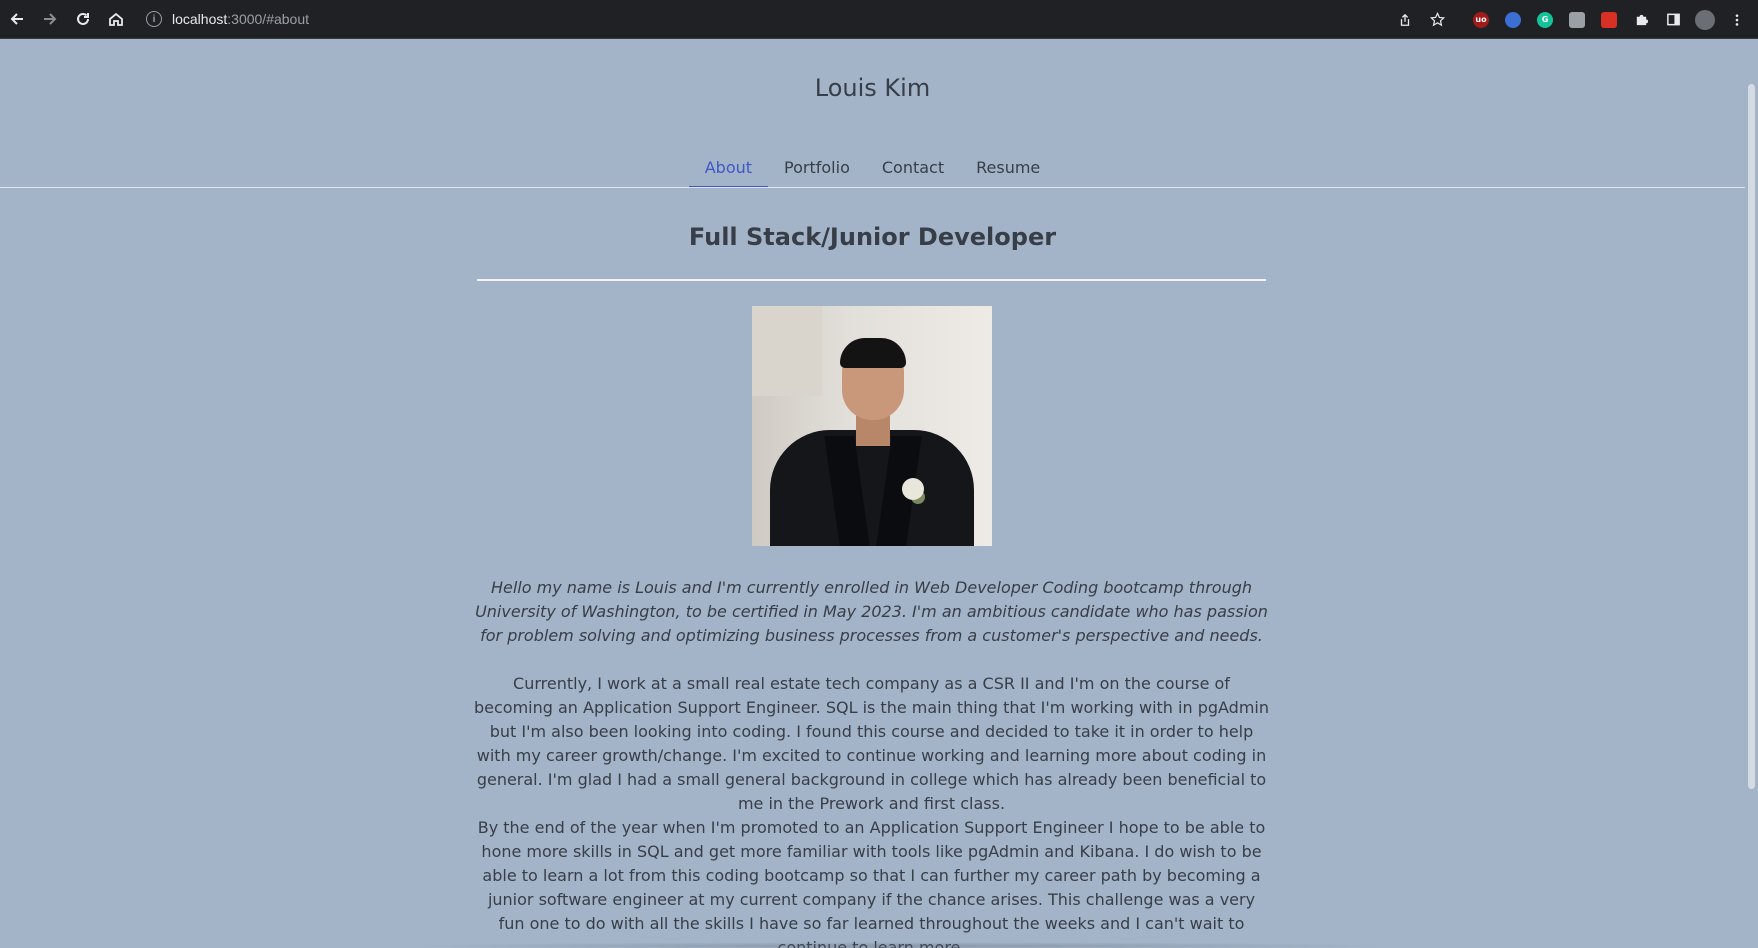 This screenshot has height=948, width=1758. I want to click on site-title: Louis Kim, so click(872, 88).